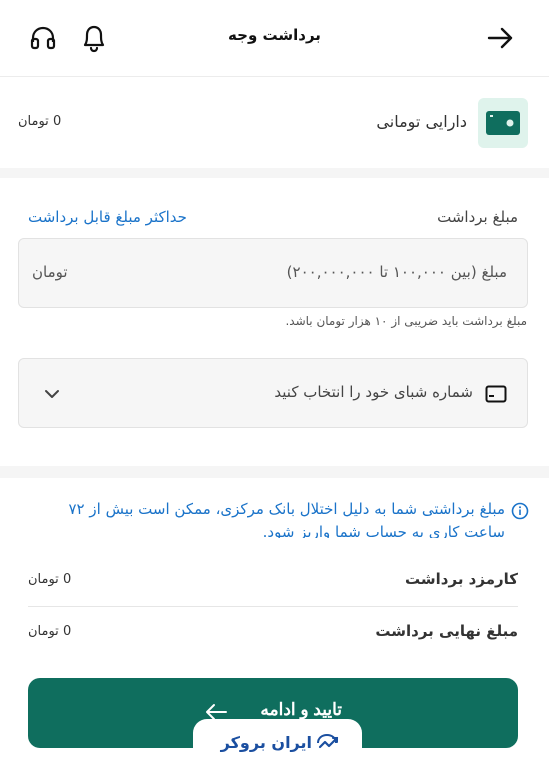 This screenshot has height=768, width=549. What do you see at coordinates (52, 394) in the screenshot?
I see `chevron-down-icon` at bounding box center [52, 394].